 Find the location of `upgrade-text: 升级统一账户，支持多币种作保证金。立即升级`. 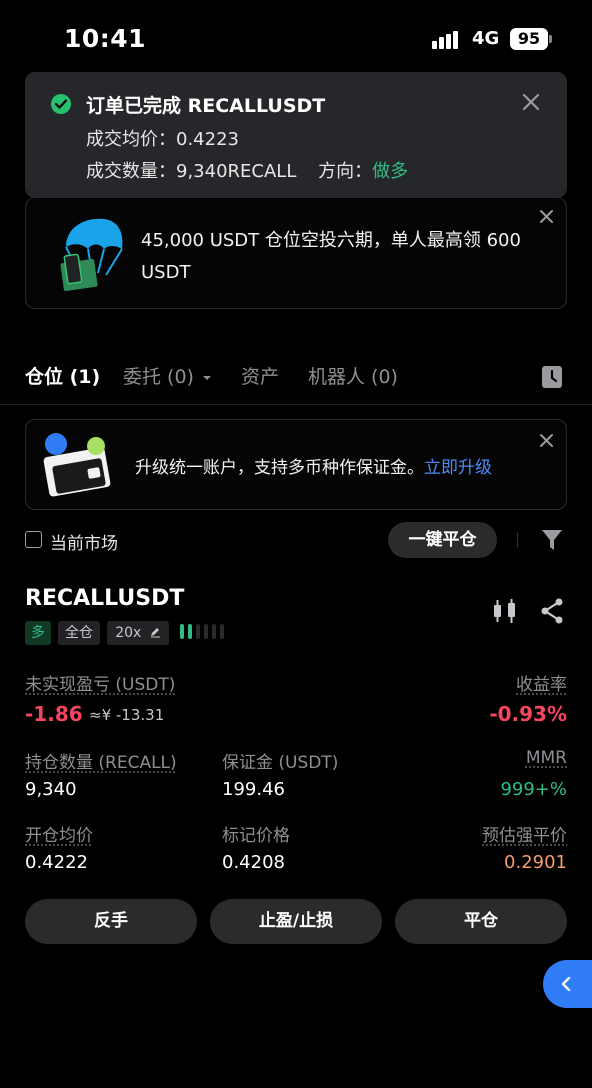

upgrade-text: 升级统一账户，支持多币种作保证金。立即升级 is located at coordinates (313, 465).